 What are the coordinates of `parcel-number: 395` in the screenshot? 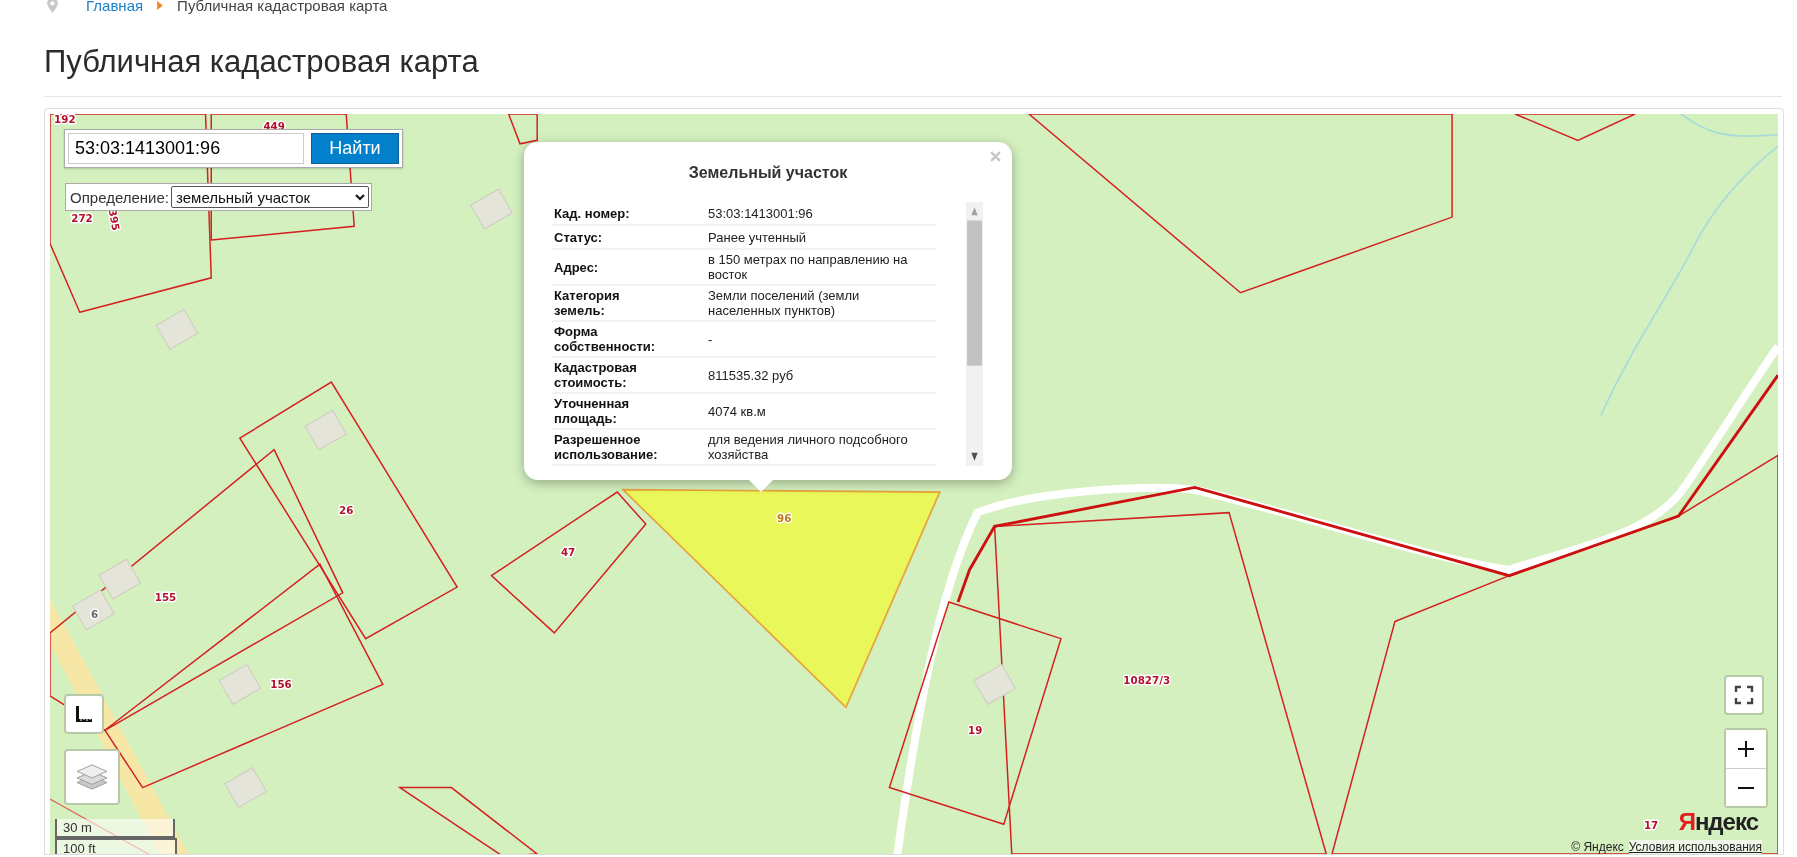 It's located at (114, 220).